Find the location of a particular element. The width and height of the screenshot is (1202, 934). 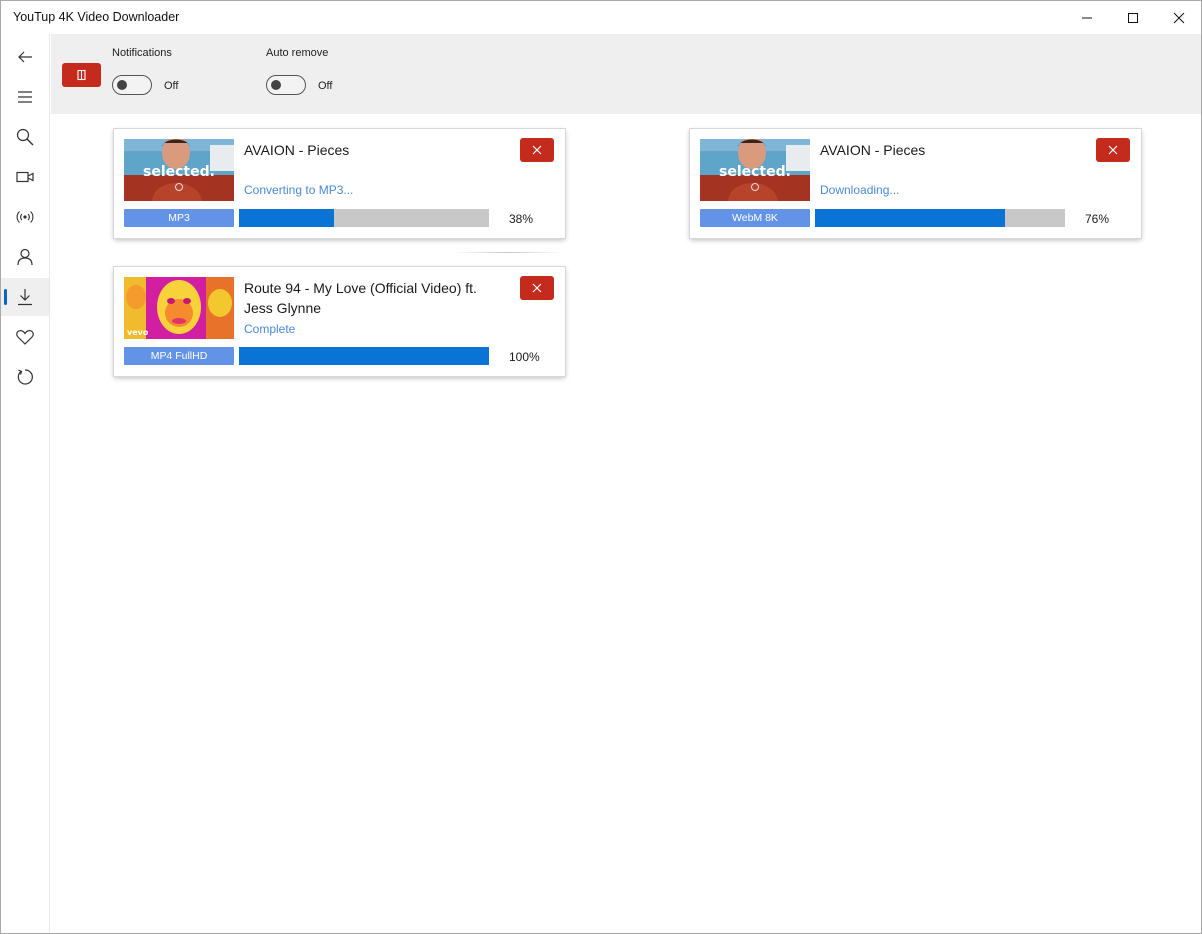

minimize-icon is located at coordinates (1087, 17).